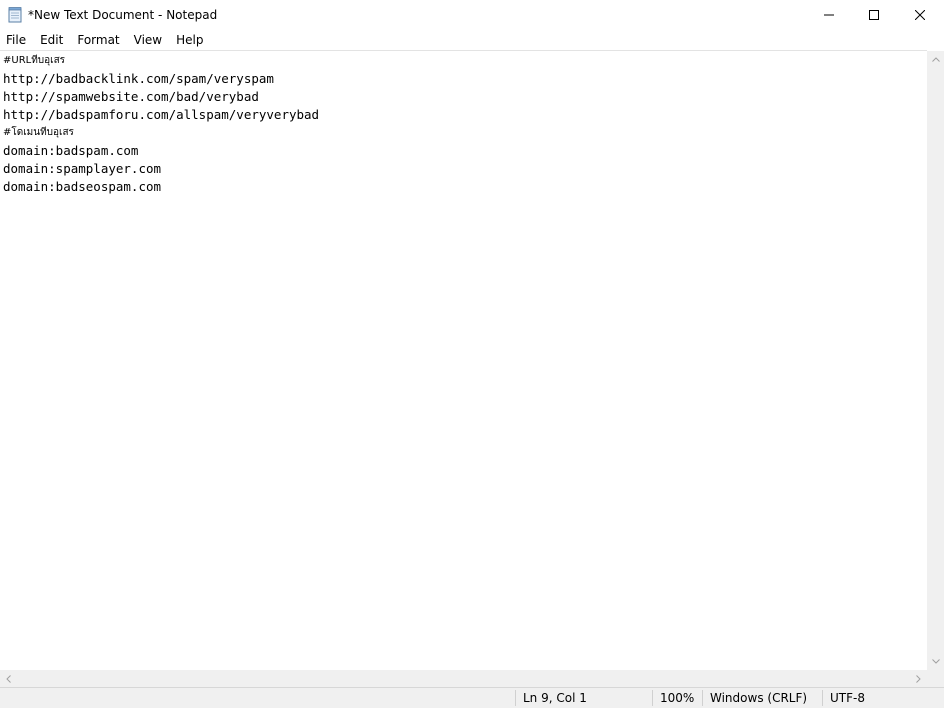 This screenshot has width=944, height=708. What do you see at coordinates (123, 15) in the screenshot?
I see `window-title: *New Text Document - Notepad` at bounding box center [123, 15].